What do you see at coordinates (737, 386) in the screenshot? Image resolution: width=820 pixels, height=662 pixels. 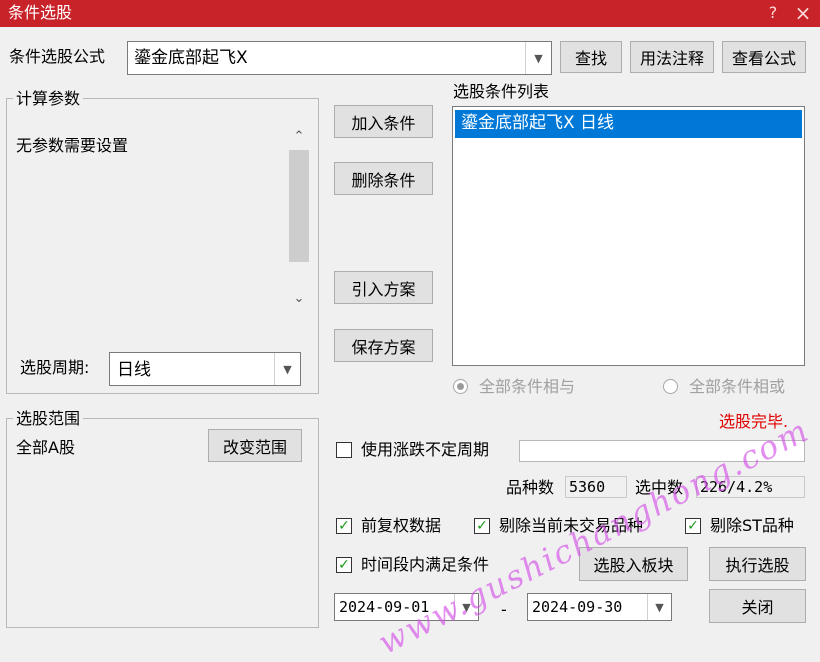 I see `radio-or-label: 全部条件相或` at bounding box center [737, 386].